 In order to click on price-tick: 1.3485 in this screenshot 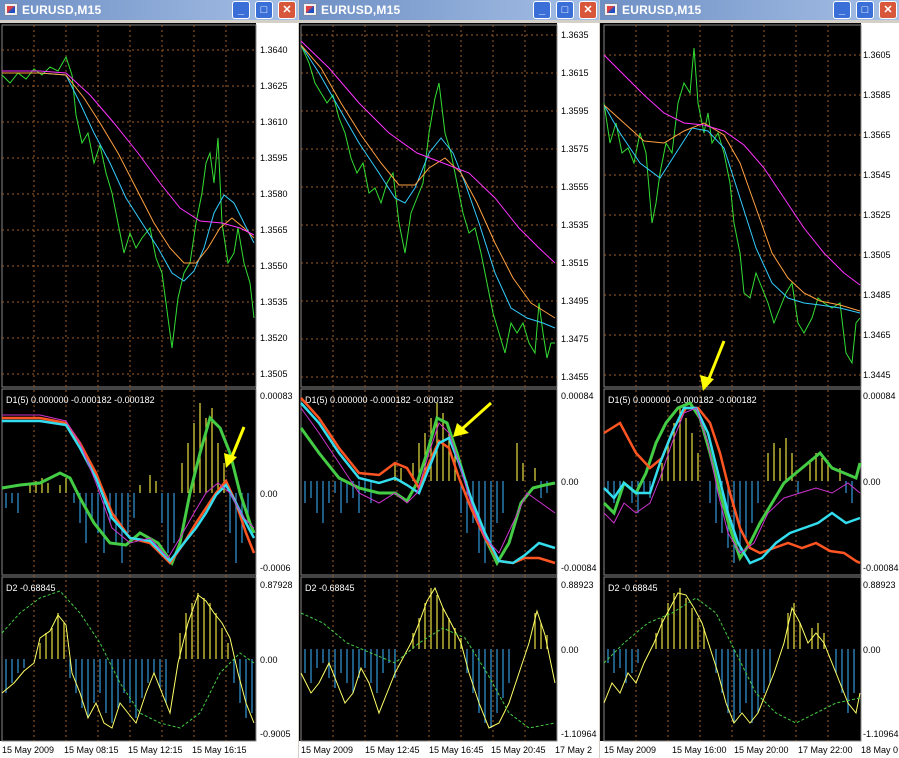, I will do `click(877, 295)`.